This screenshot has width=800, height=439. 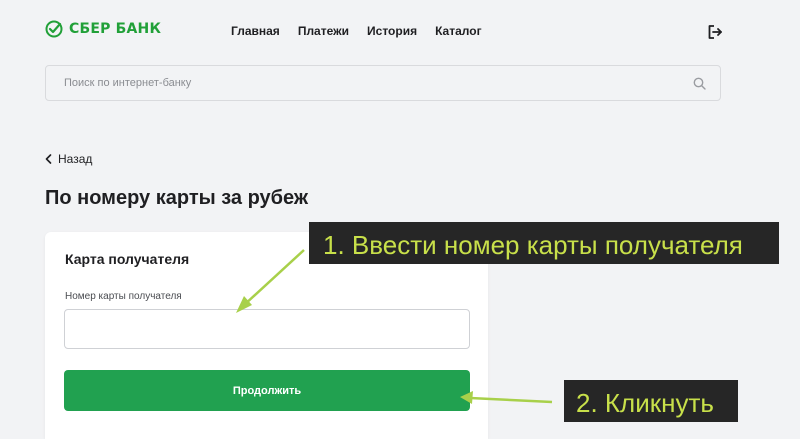 I want to click on chevron-left-icon, so click(x=48, y=159).